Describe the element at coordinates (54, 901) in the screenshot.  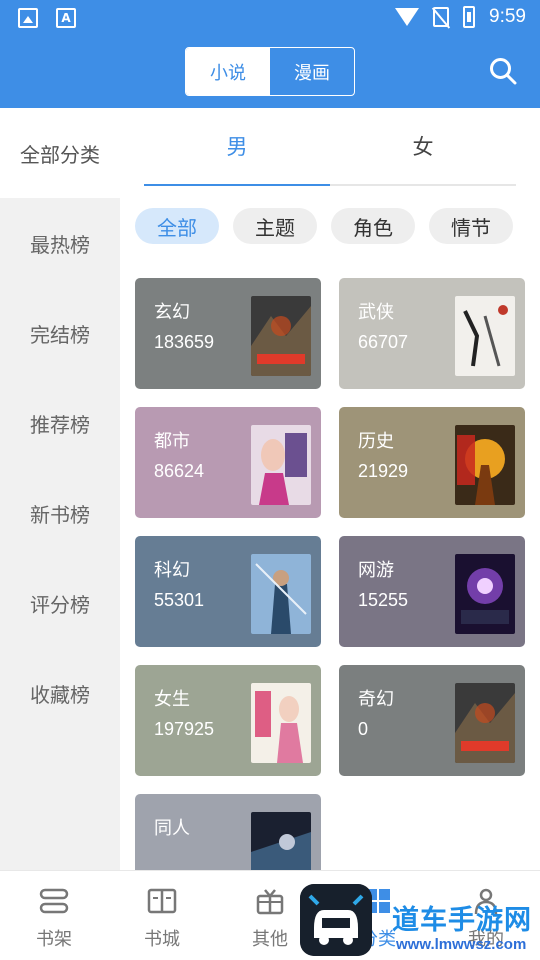
I see `bookshelf-icon` at that location.